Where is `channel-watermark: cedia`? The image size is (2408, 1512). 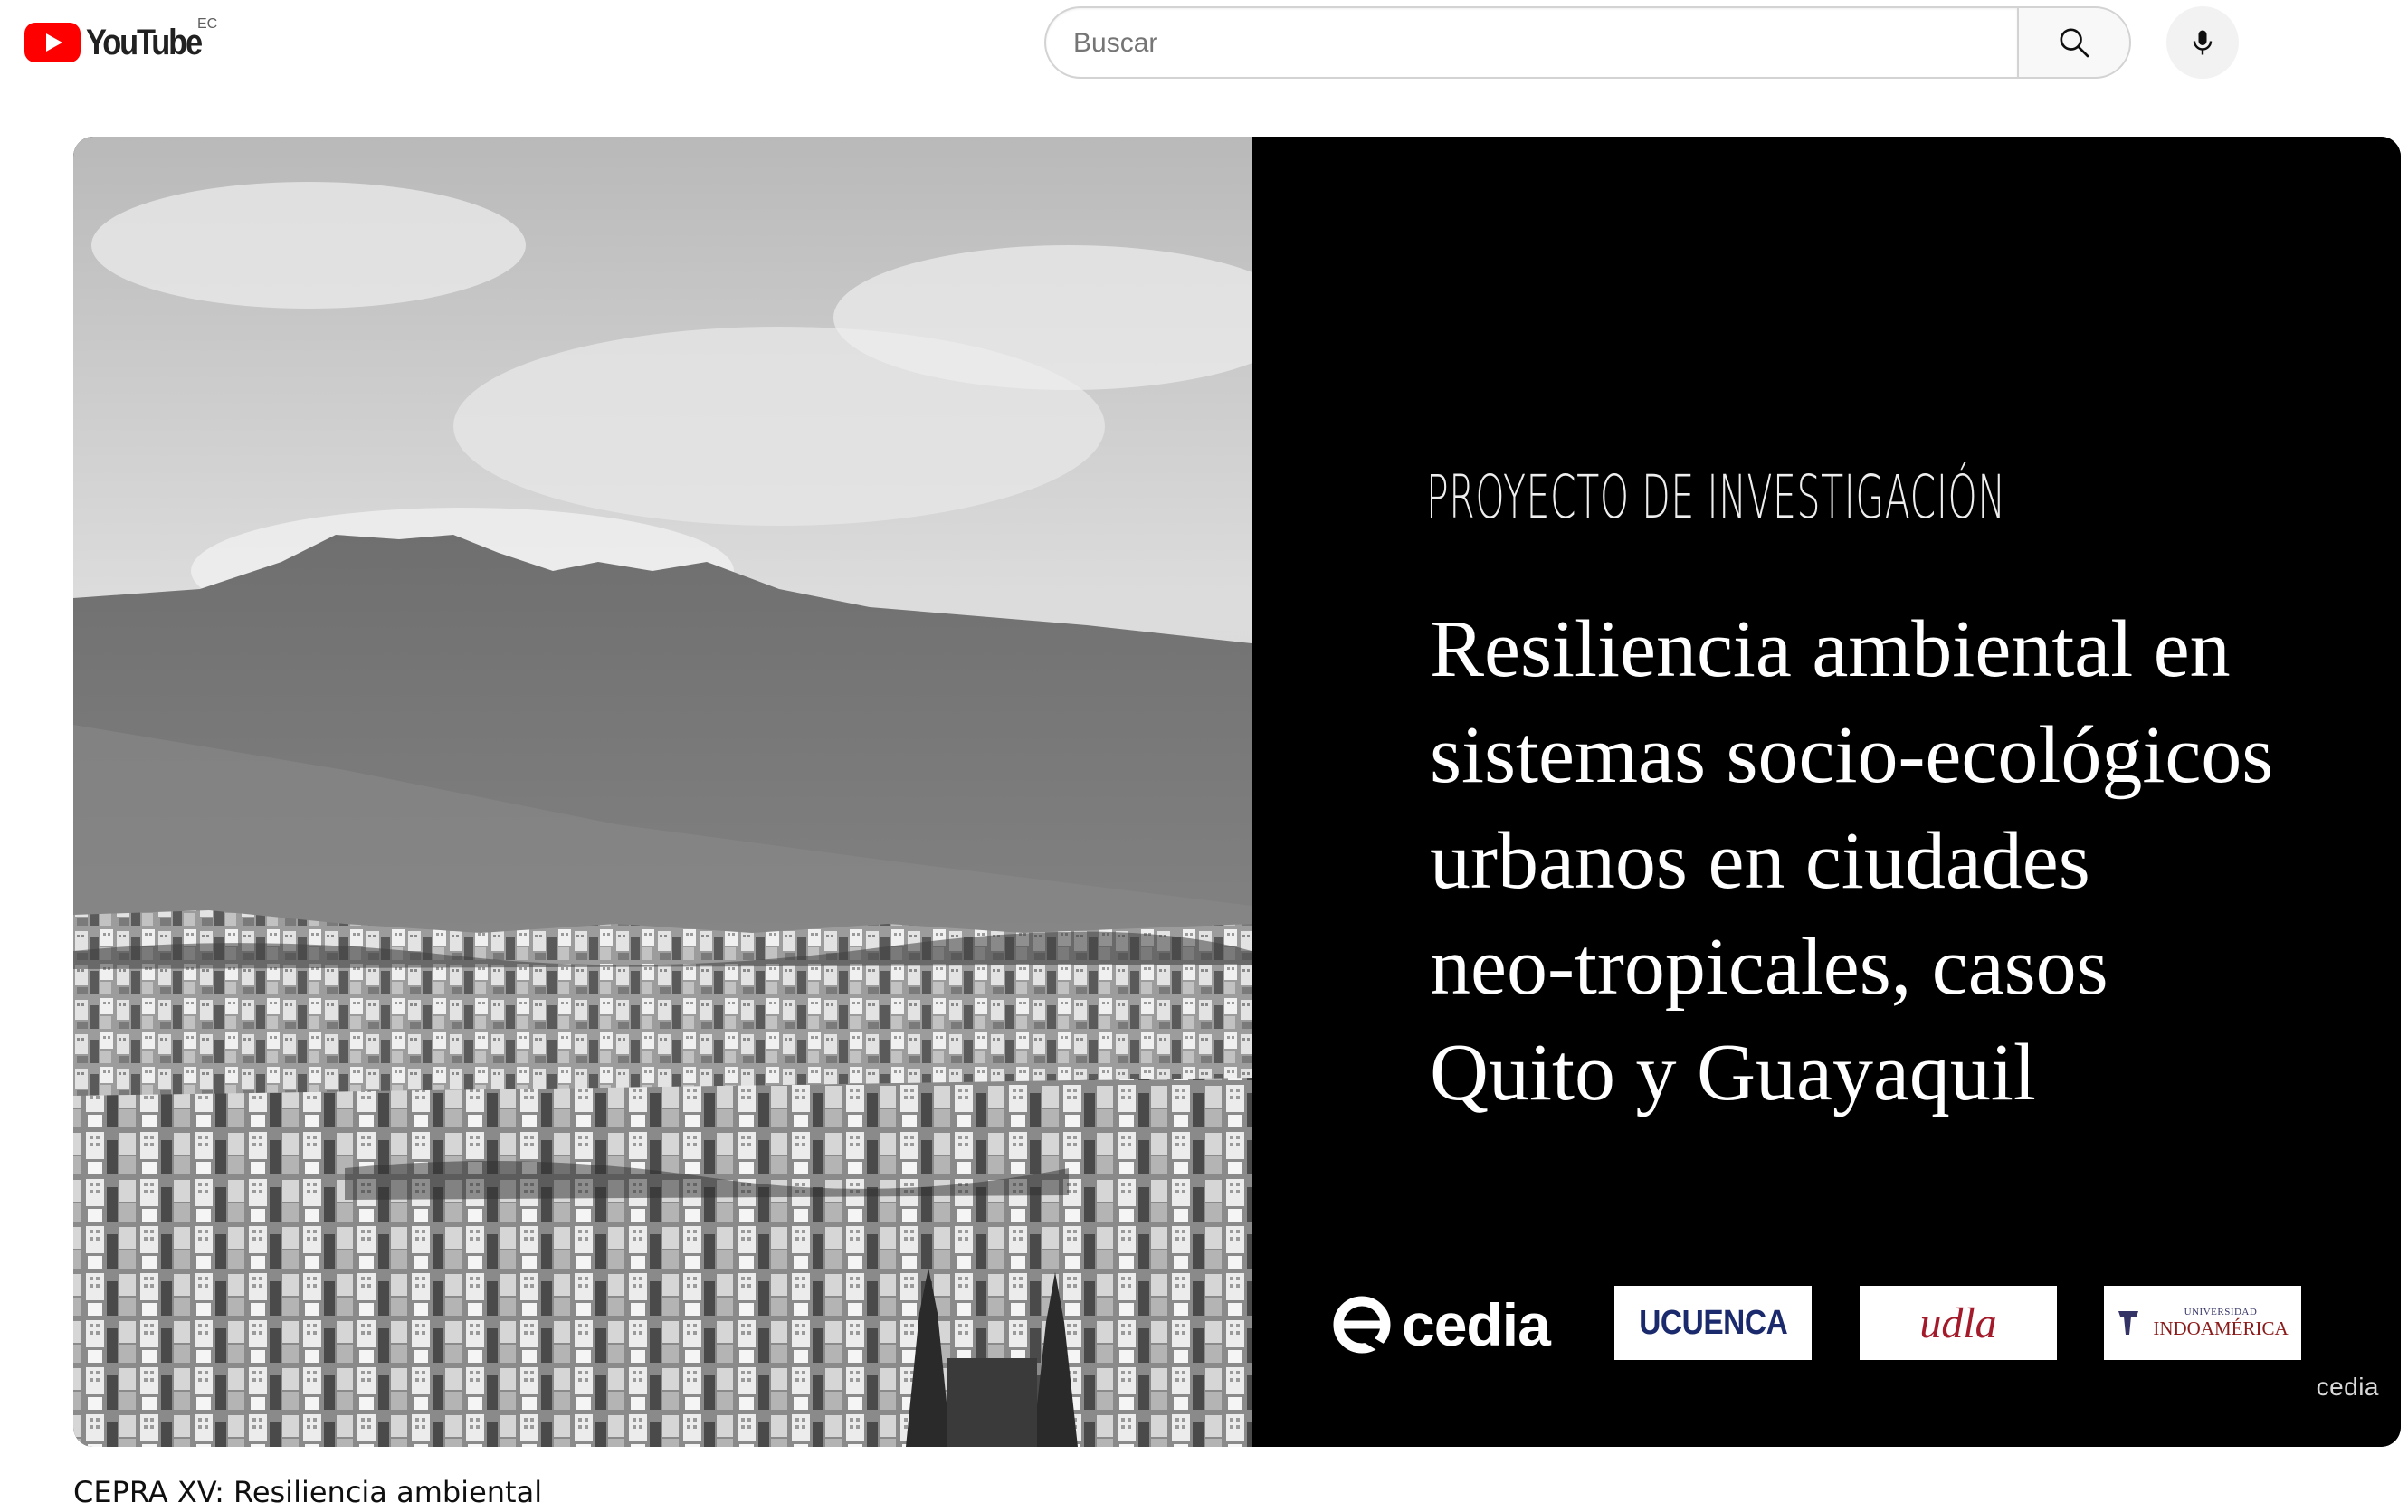
channel-watermark: cedia is located at coordinates (2348, 1388).